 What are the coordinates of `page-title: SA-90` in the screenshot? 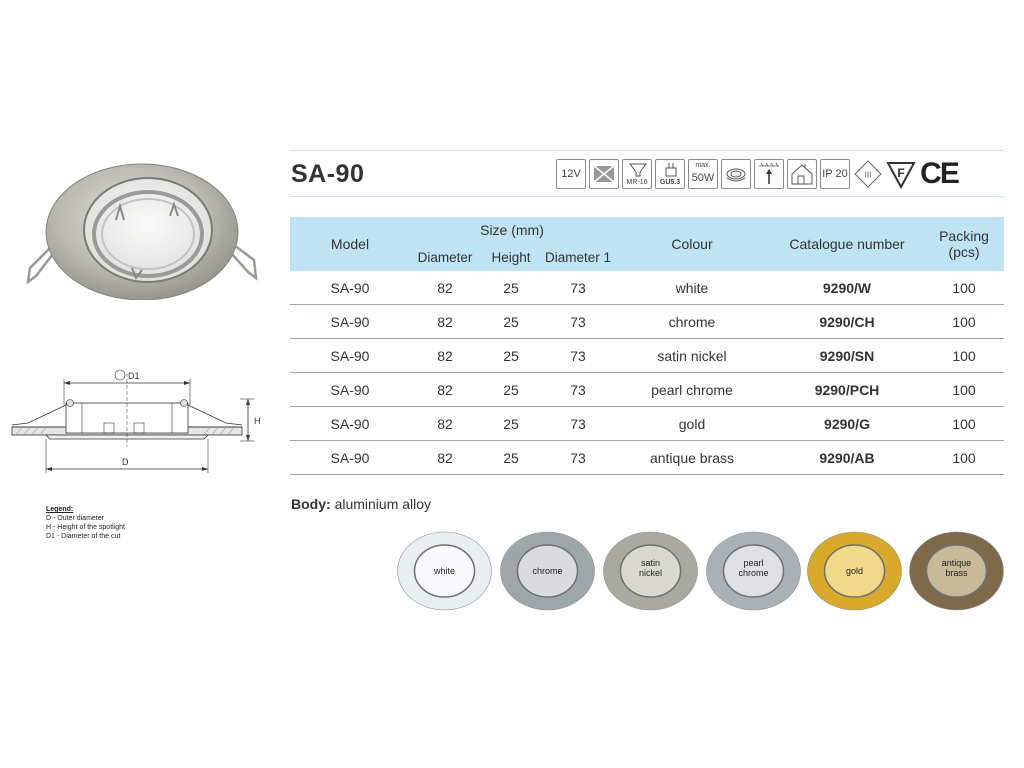 It's located at (328, 174).